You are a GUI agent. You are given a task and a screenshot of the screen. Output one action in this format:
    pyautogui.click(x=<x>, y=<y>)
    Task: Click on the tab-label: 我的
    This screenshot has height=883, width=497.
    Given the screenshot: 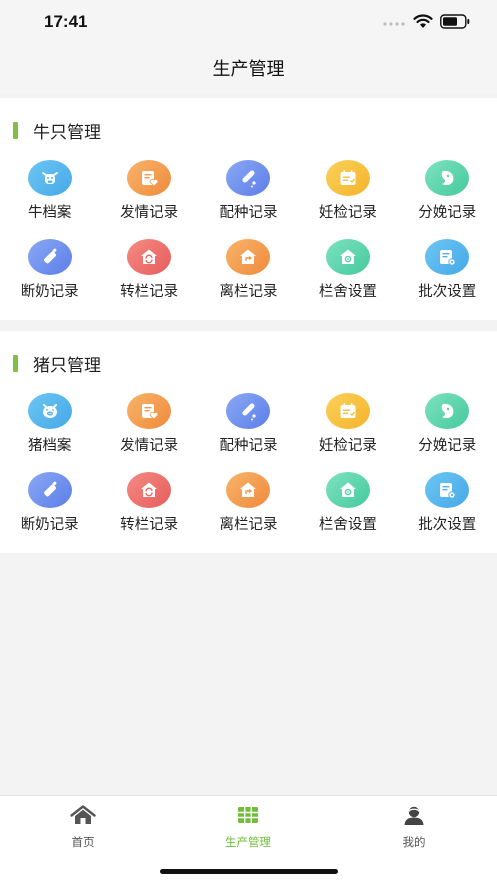 What is the action you would take?
    pyautogui.click(x=414, y=842)
    